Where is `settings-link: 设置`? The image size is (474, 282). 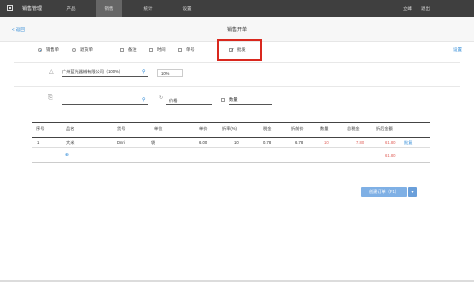
settings-link: 设置 is located at coordinates (457, 50).